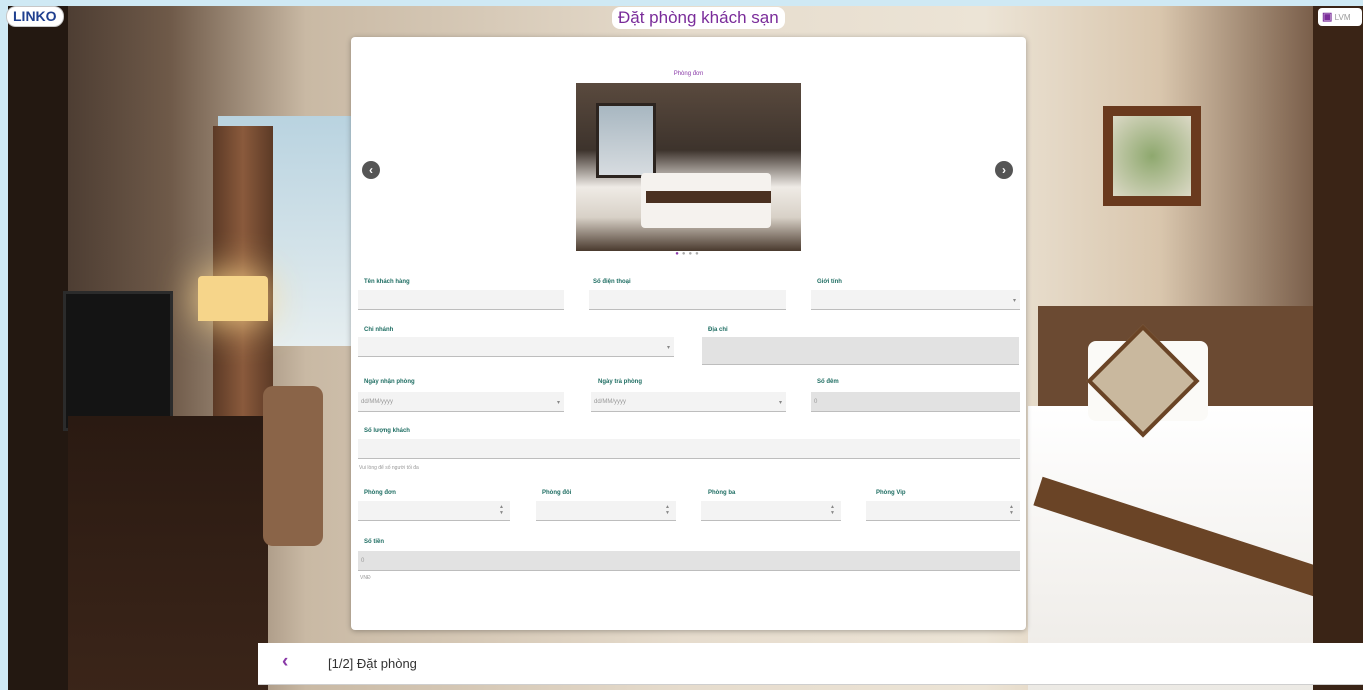 Image resolution: width=1363 pixels, height=690 pixels. I want to click on carousel-caption: Phòng đơn, so click(688, 74).